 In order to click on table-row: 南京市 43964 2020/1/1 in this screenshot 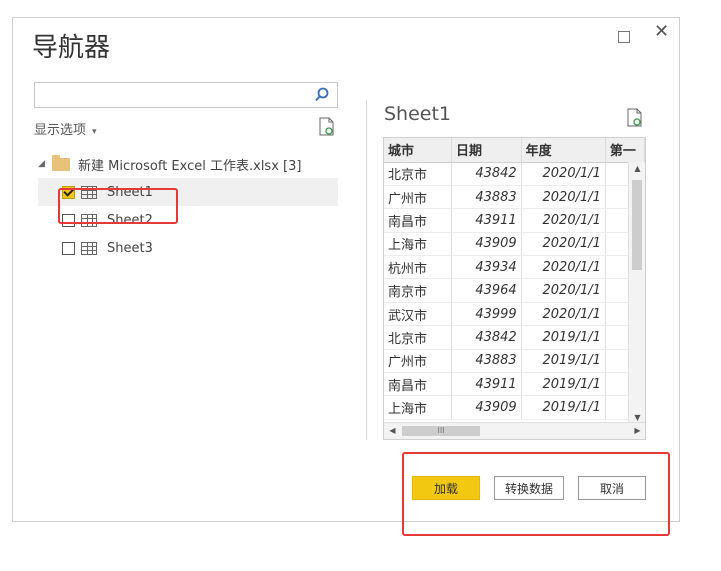, I will do `click(514, 290)`.